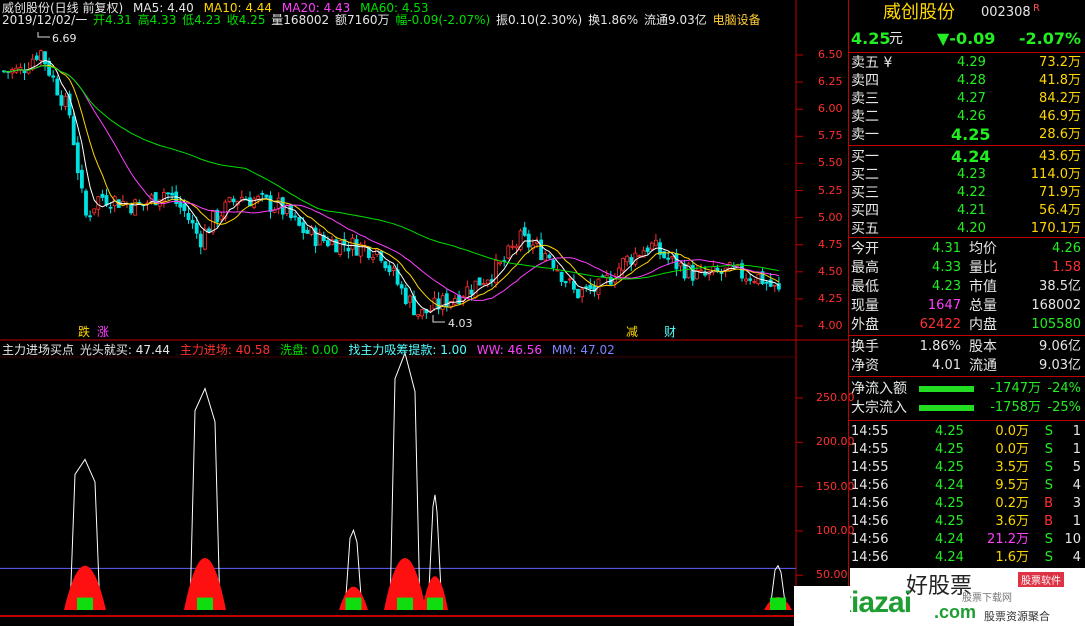  I want to click on sell-level-price: 4.28, so click(971, 80).